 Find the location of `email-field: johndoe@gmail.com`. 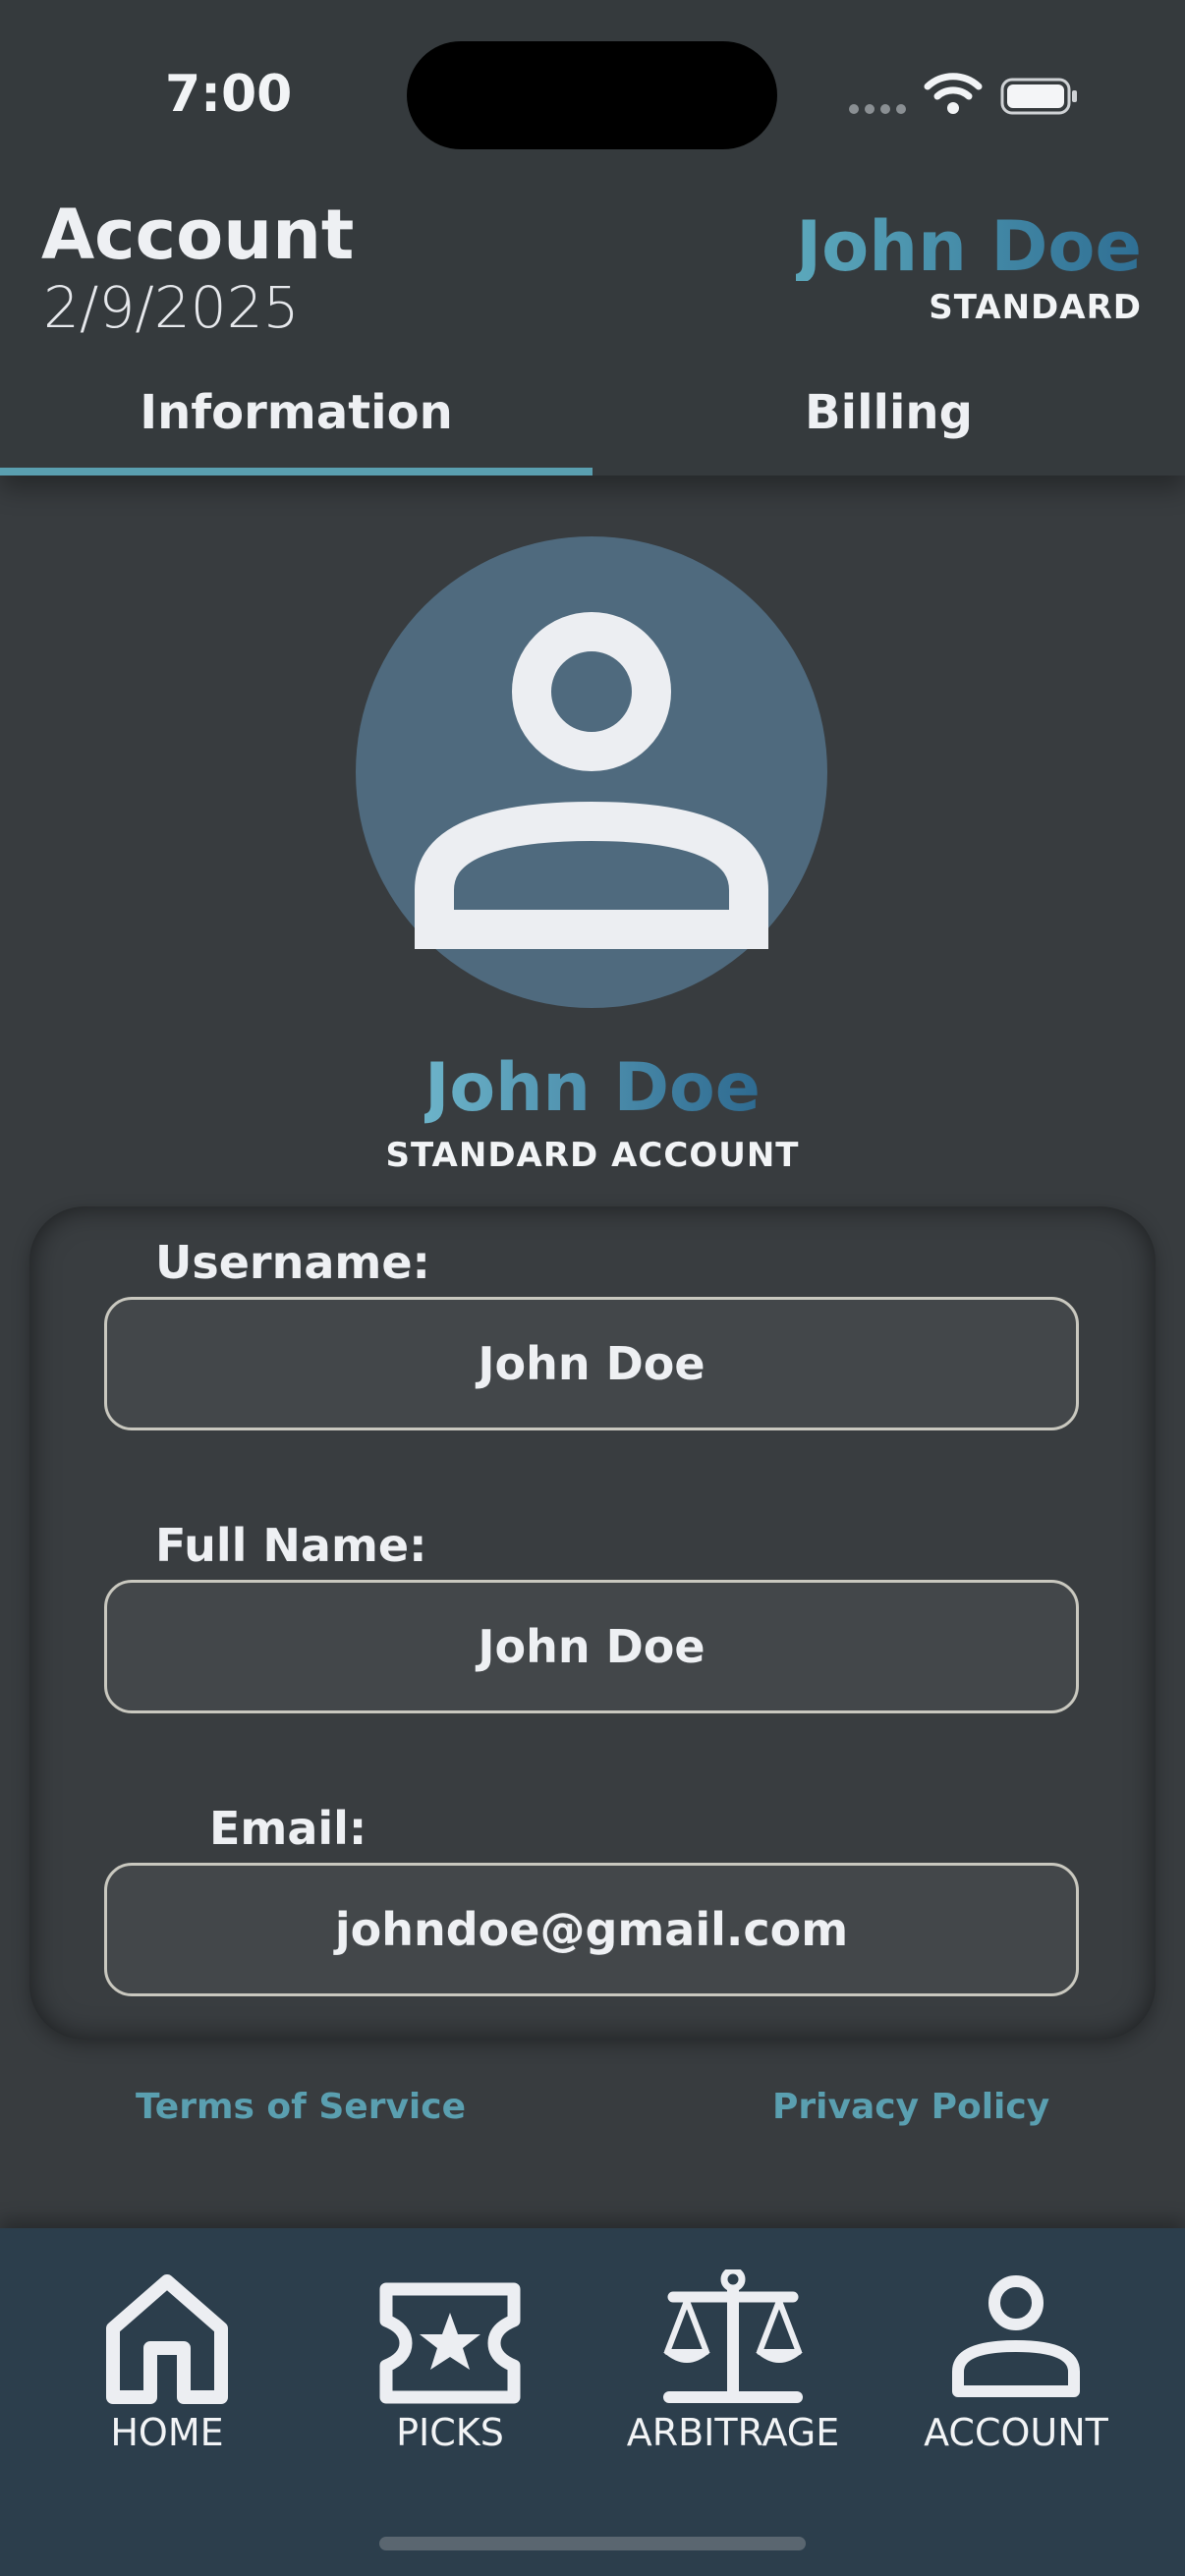

email-field: johndoe@gmail.com is located at coordinates (592, 1929).